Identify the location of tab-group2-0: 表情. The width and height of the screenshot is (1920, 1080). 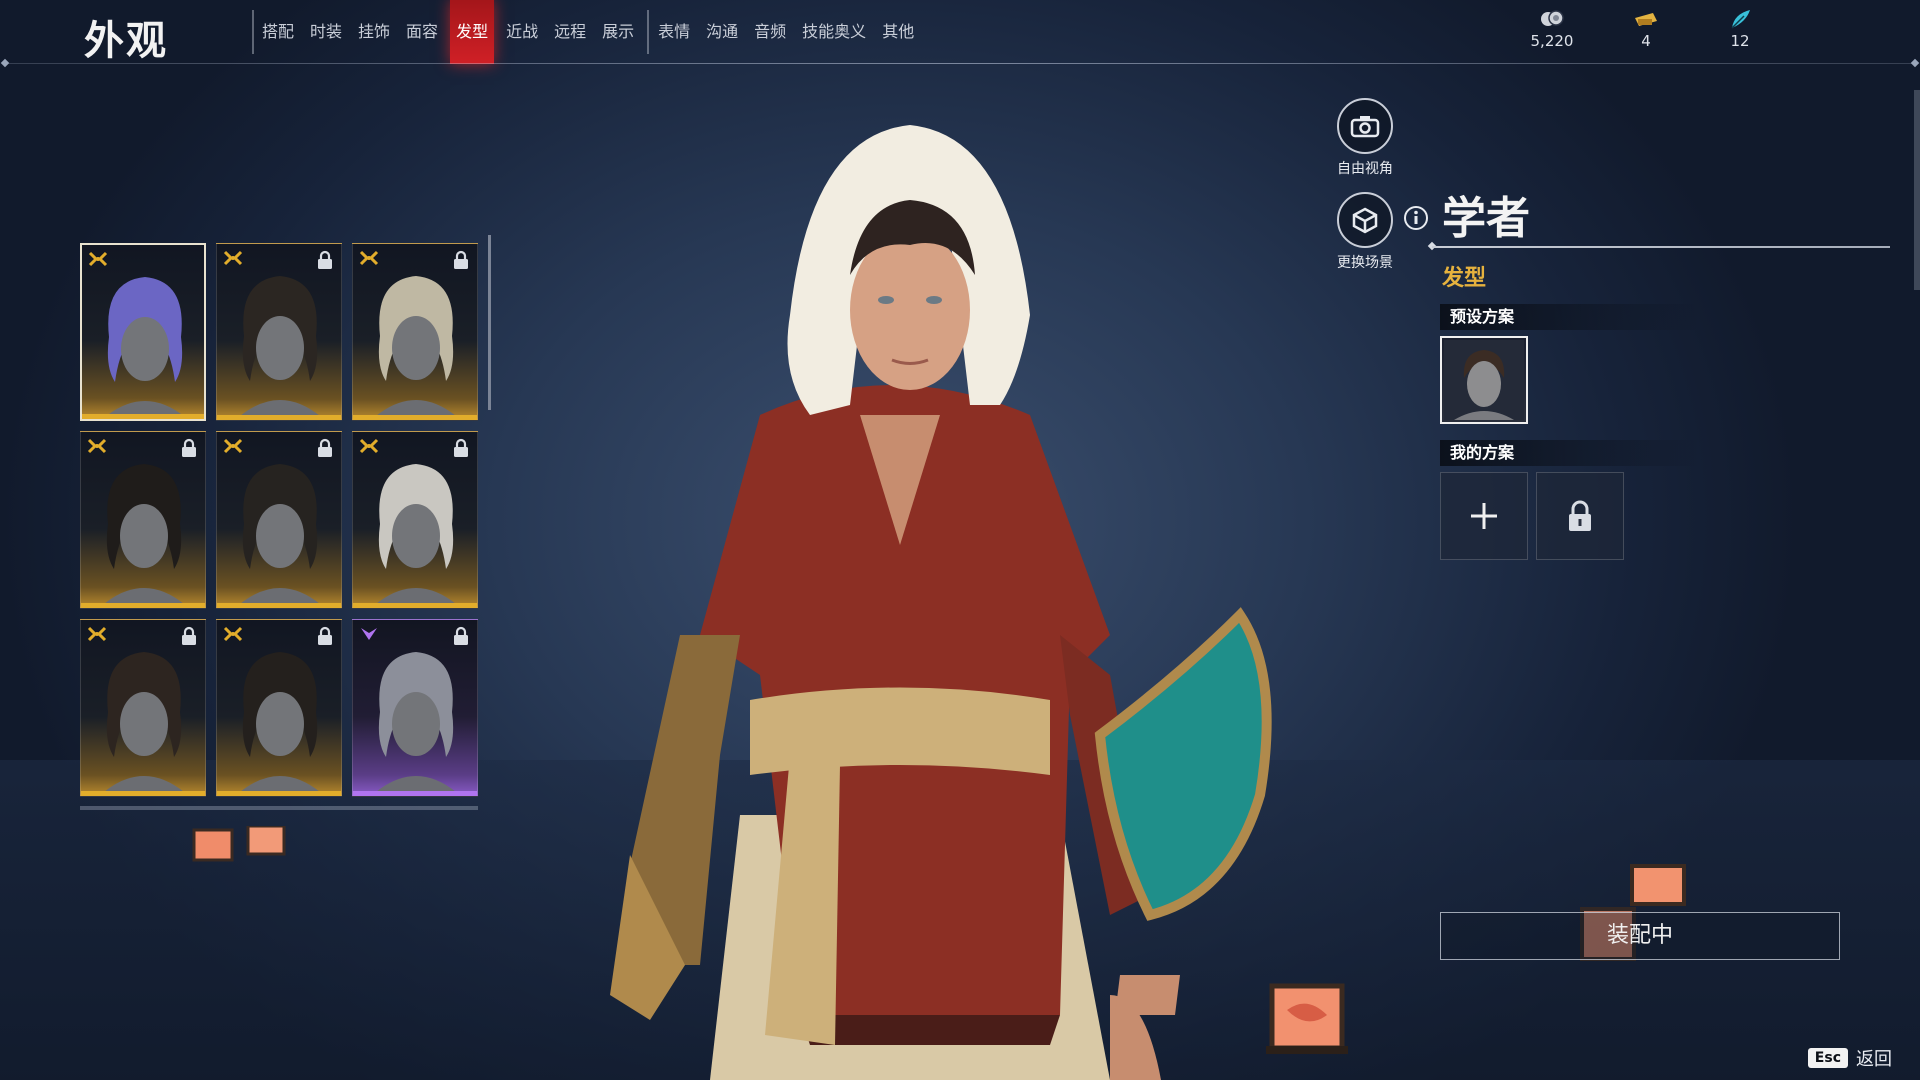
(674, 32).